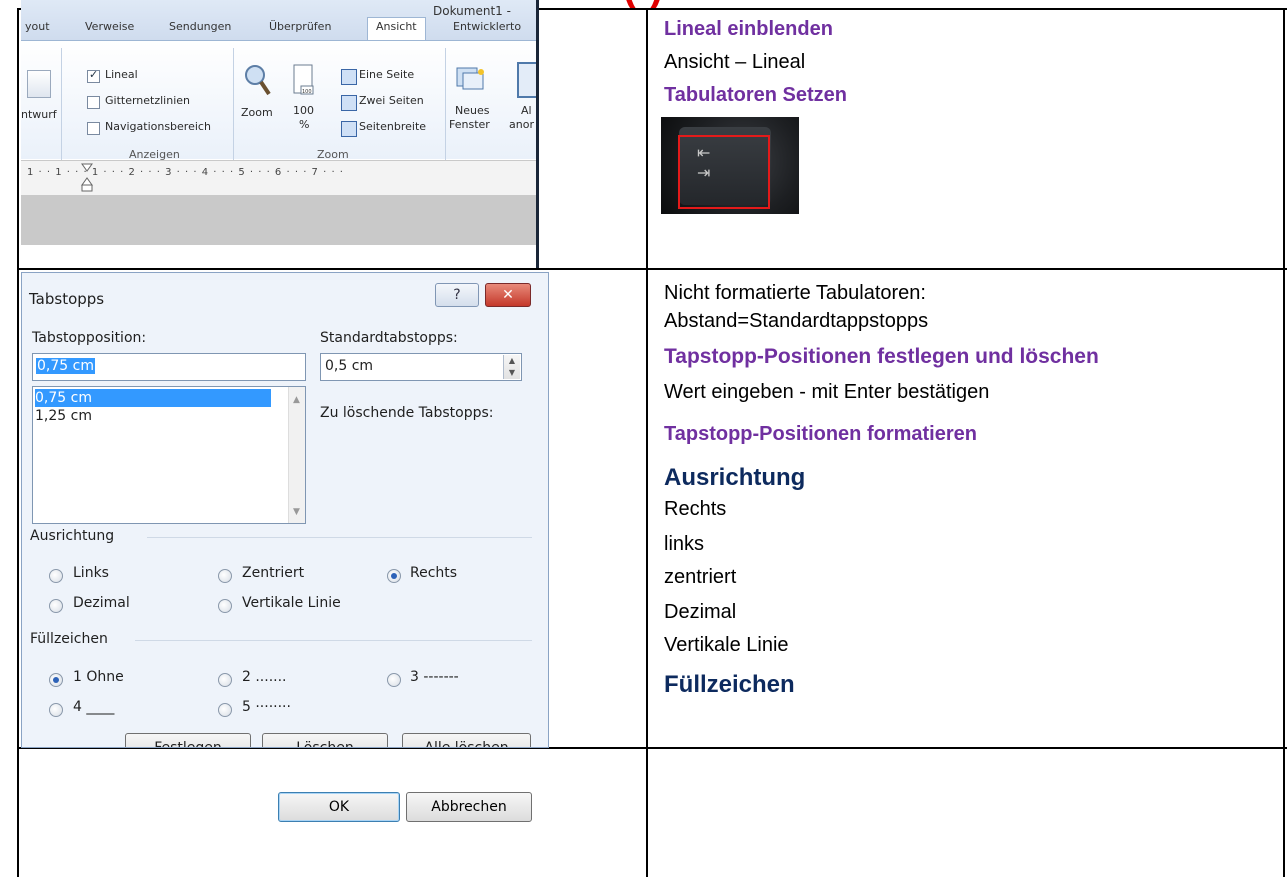  I want to click on list-item: zentriert, so click(700, 577).